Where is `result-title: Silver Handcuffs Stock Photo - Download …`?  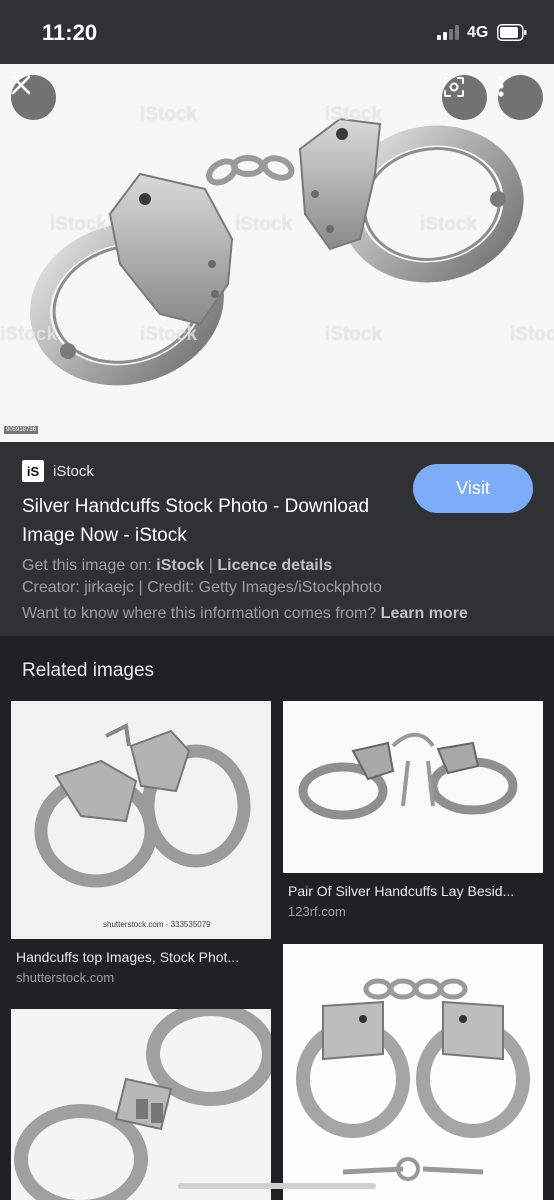 result-title: Silver Handcuffs Stock Photo - Download … is located at coordinates (212, 521).